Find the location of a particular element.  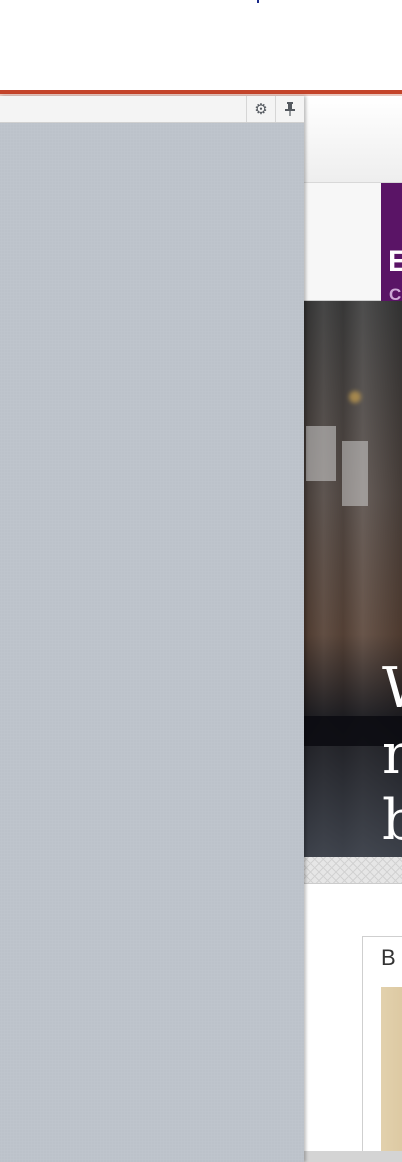

browser-top-strip is located at coordinates (201, 45).